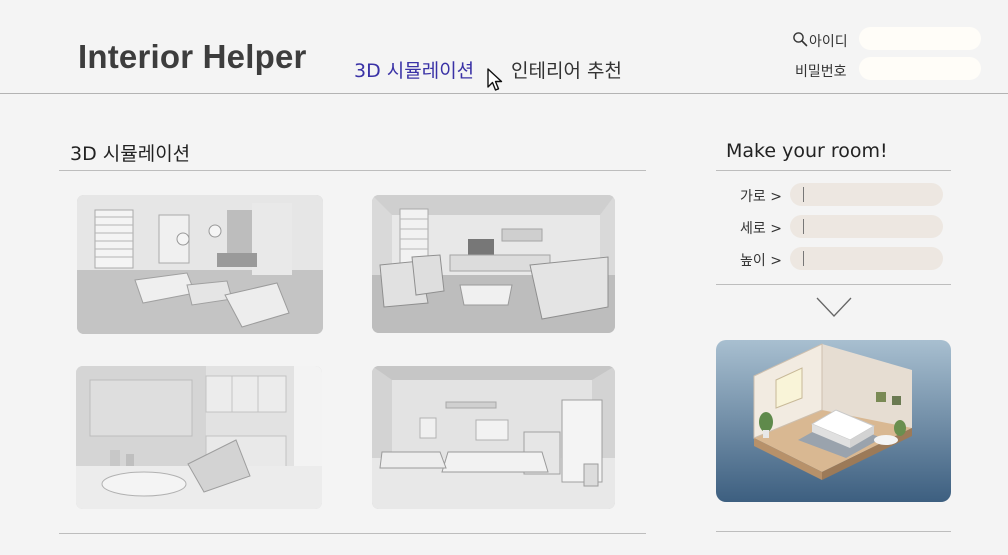 This screenshot has width=1008, height=555. I want to click on nav-3d-simulation: 3D 시뮬레이션, so click(414, 69).